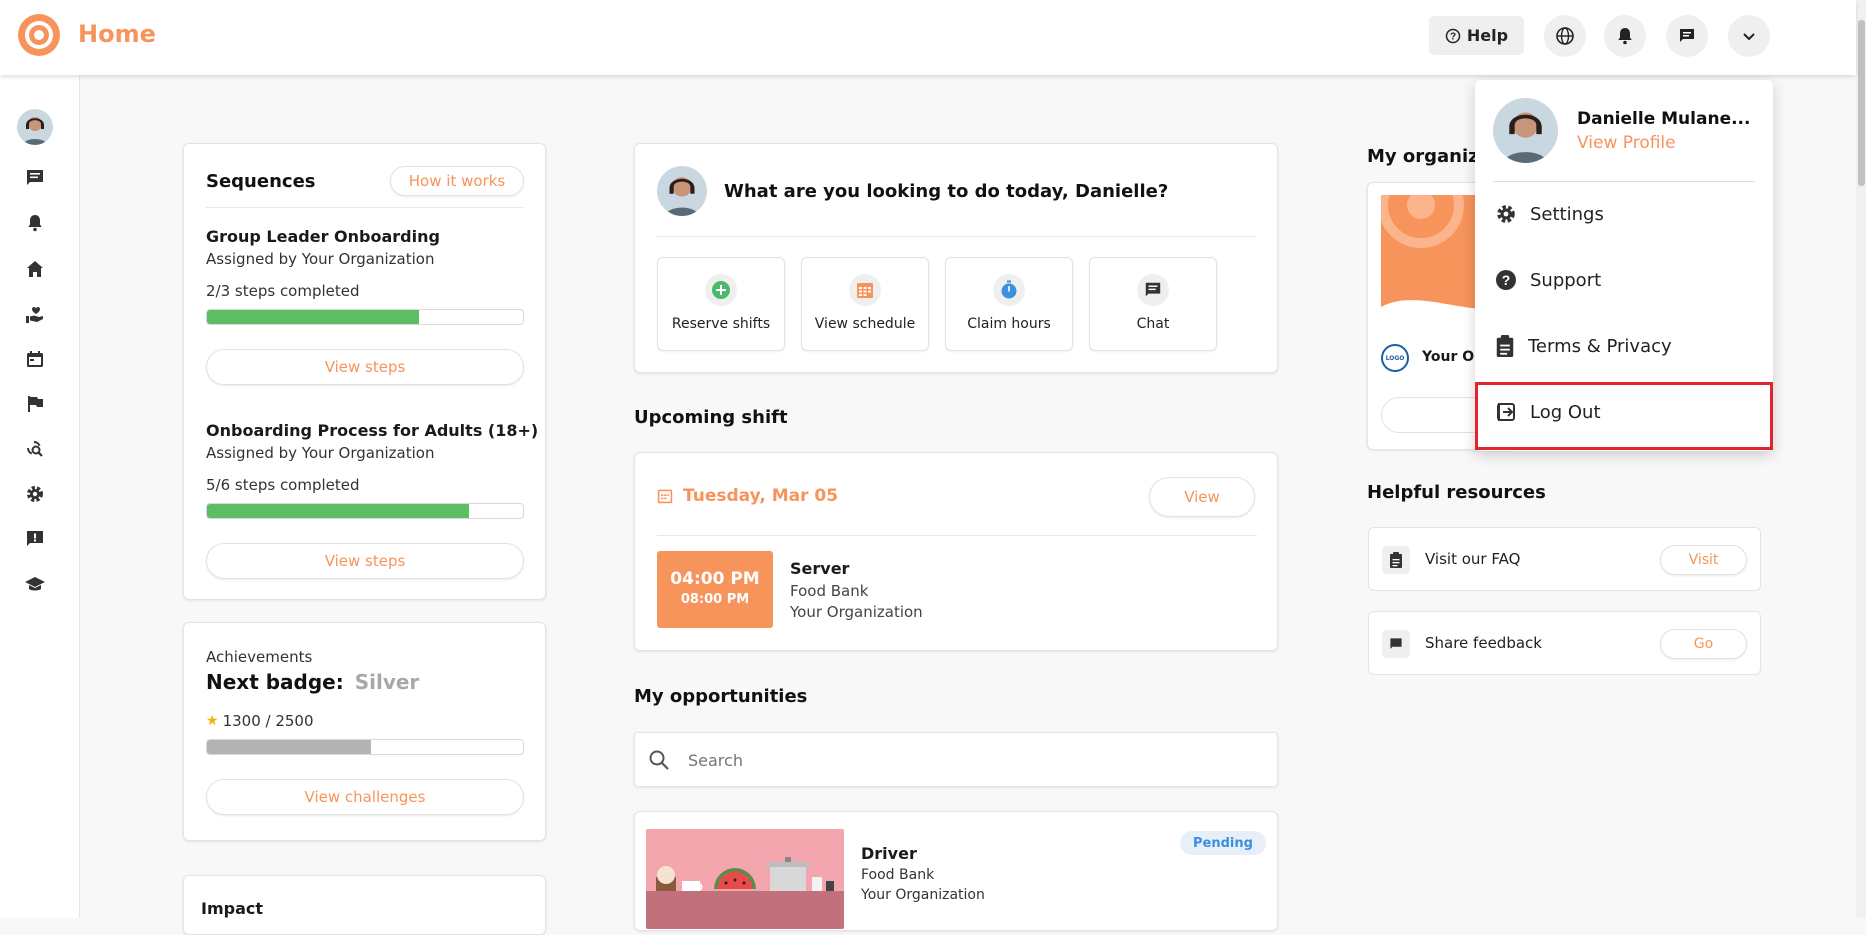 This screenshot has height=935, width=1866. I want to click on sequence-title: Onboarding Process for Adults (18+), so click(372, 430).